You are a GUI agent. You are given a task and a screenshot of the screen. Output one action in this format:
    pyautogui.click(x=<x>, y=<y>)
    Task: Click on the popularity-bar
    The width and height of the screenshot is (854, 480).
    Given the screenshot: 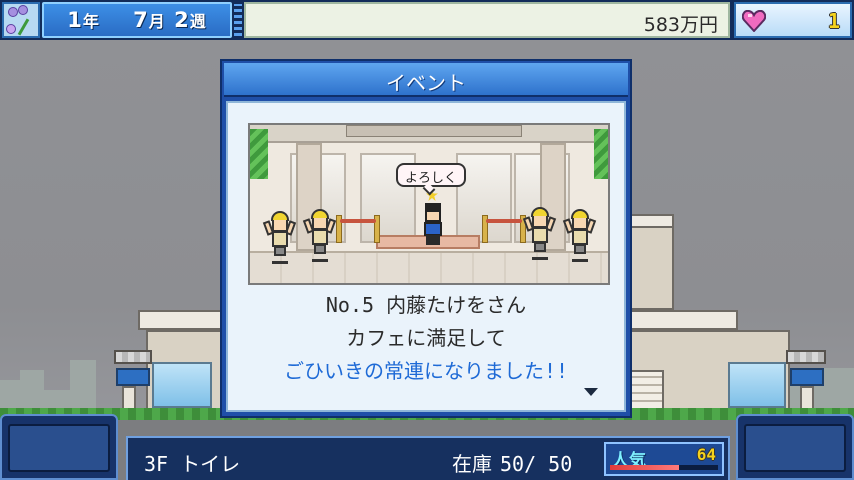 What is the action you would take?
    pyautogui.click(x=664, y=467)
    